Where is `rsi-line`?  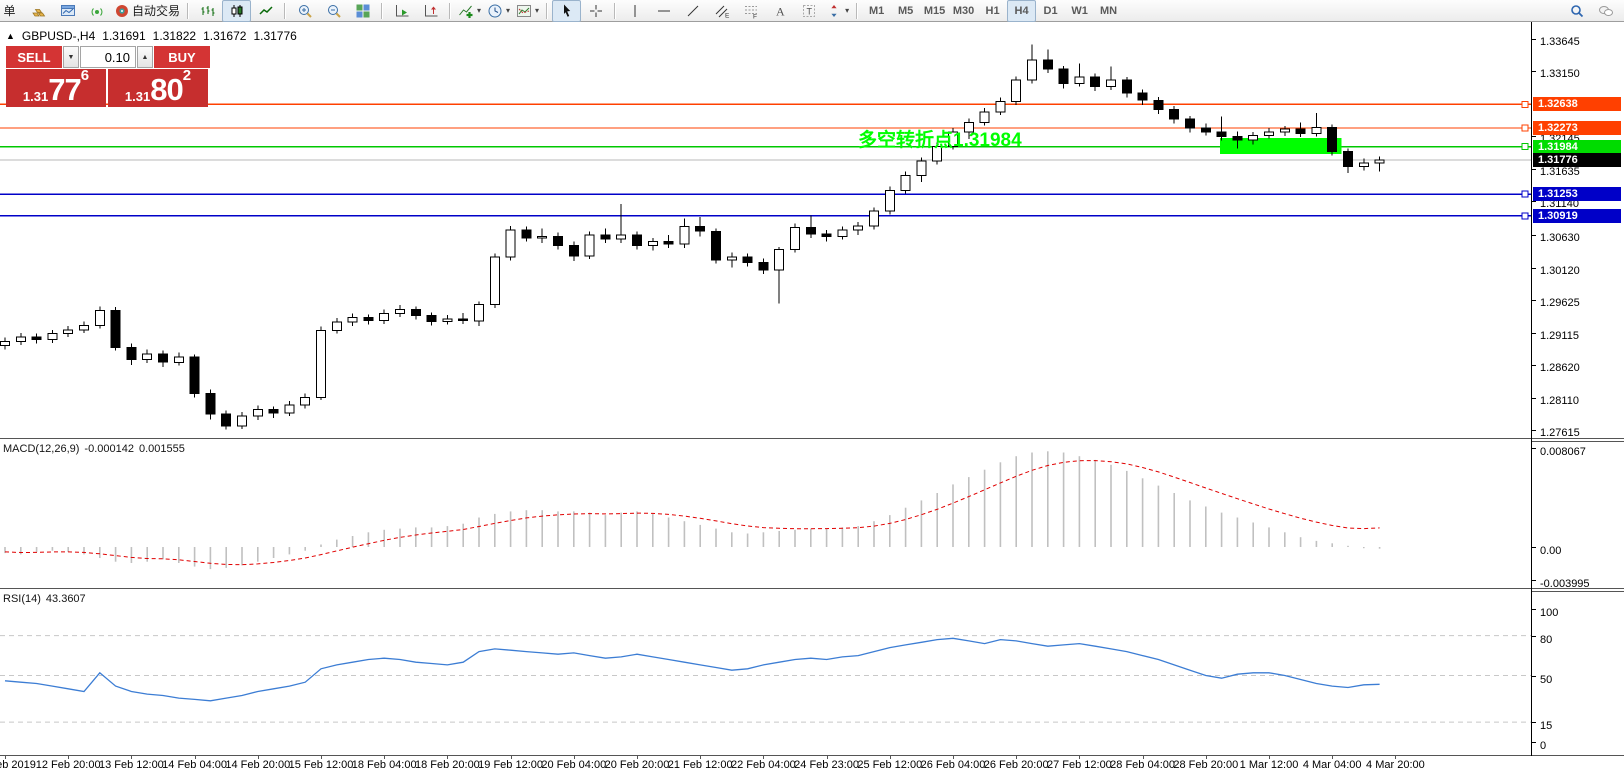
rsi-line is located at coordinates (692, 669).